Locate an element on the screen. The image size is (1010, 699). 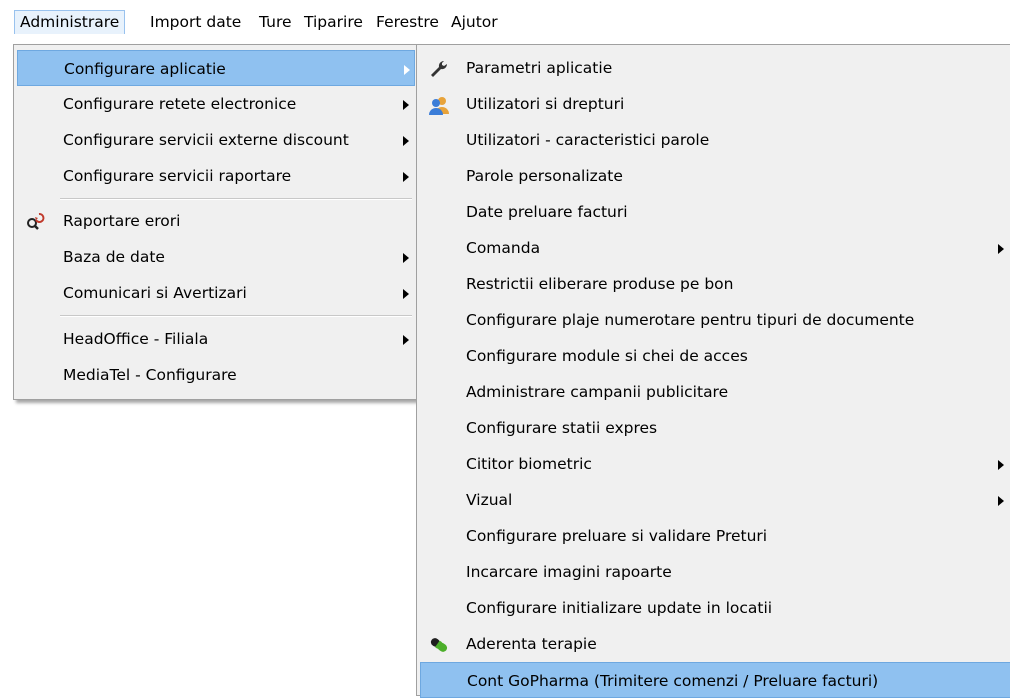
menu-item-label: Configurare servicii raportare is located at coordinates (177, 176).